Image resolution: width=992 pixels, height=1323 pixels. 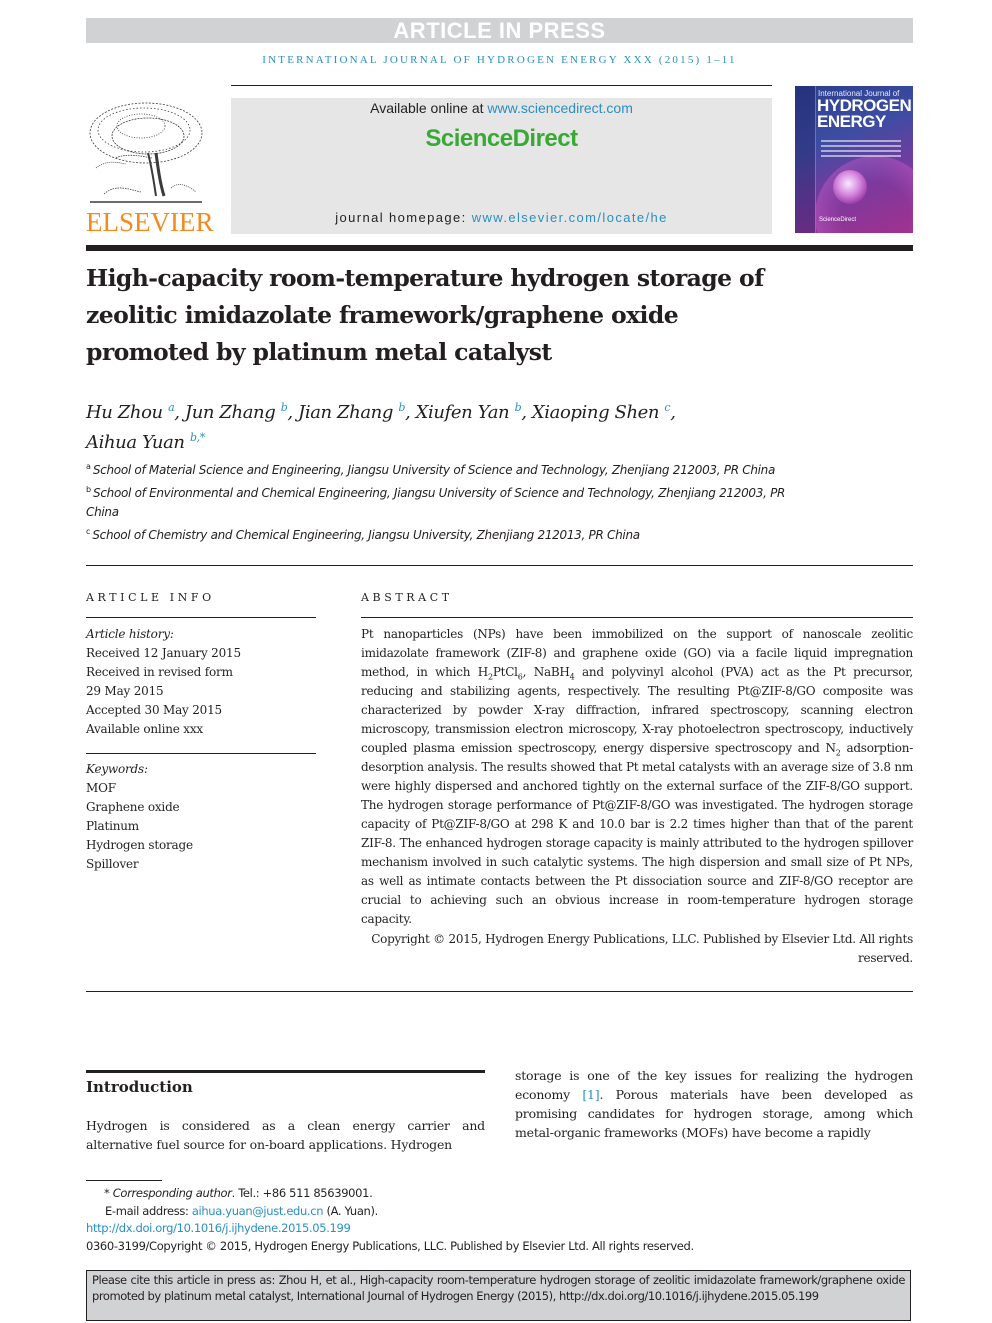 What do you see at coordinates (201, 753) in the screenshot?
I see `keywords-rule` at bounding box center [201, 753].